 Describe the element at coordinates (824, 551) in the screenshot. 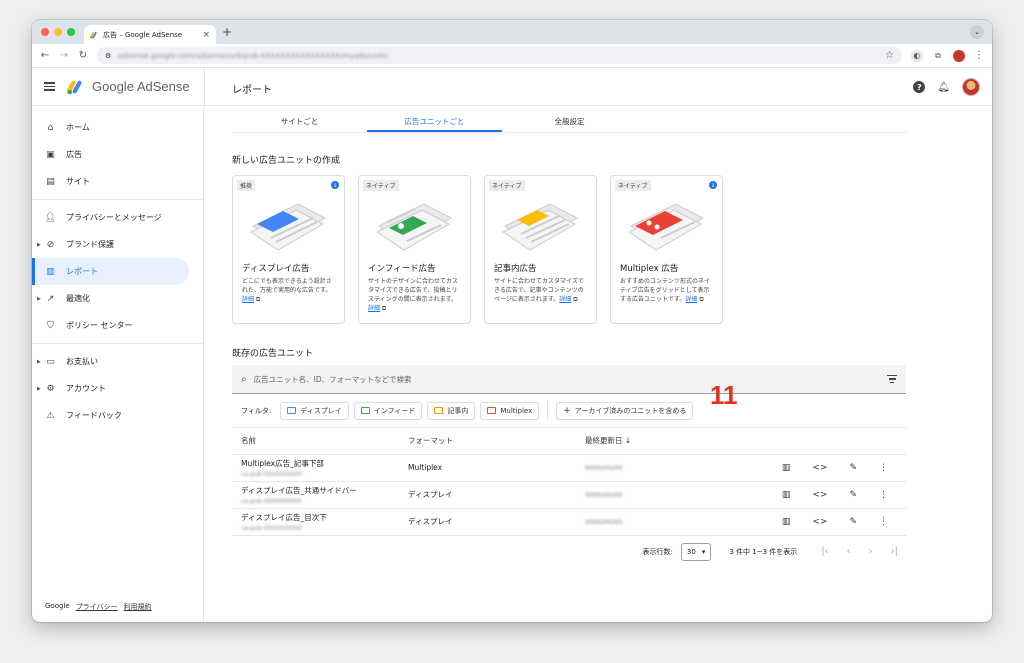

I see `first-page-icon: |‹` at that location.